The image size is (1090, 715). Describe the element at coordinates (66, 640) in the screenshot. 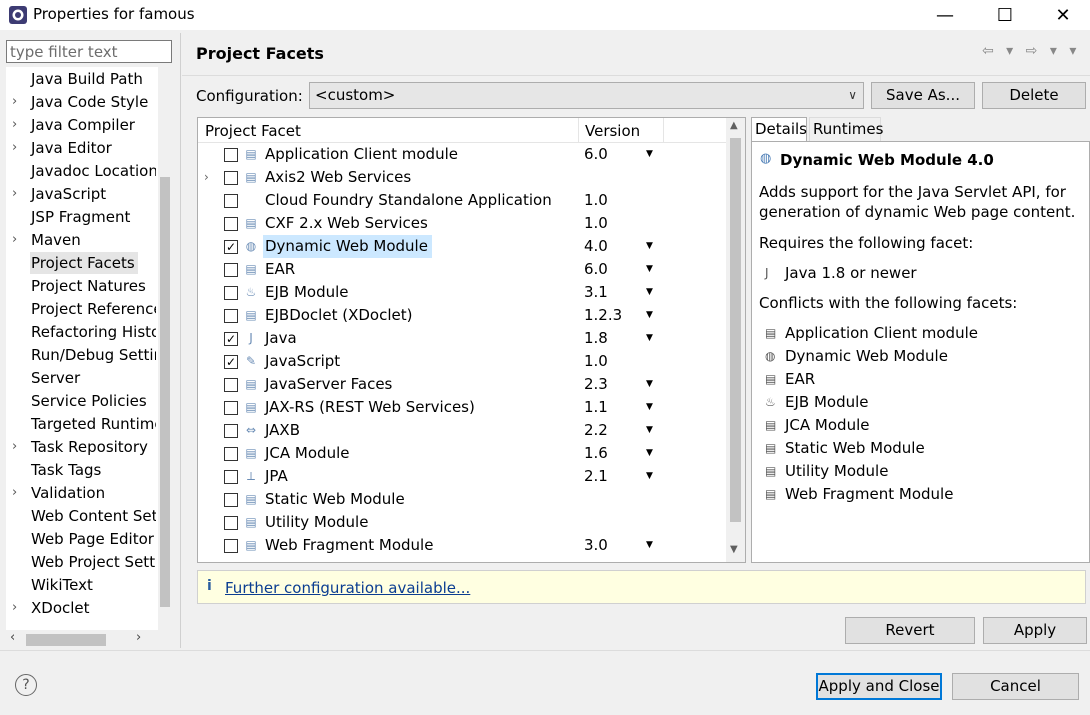

I see `tree-hscroll-thumb` at that location.